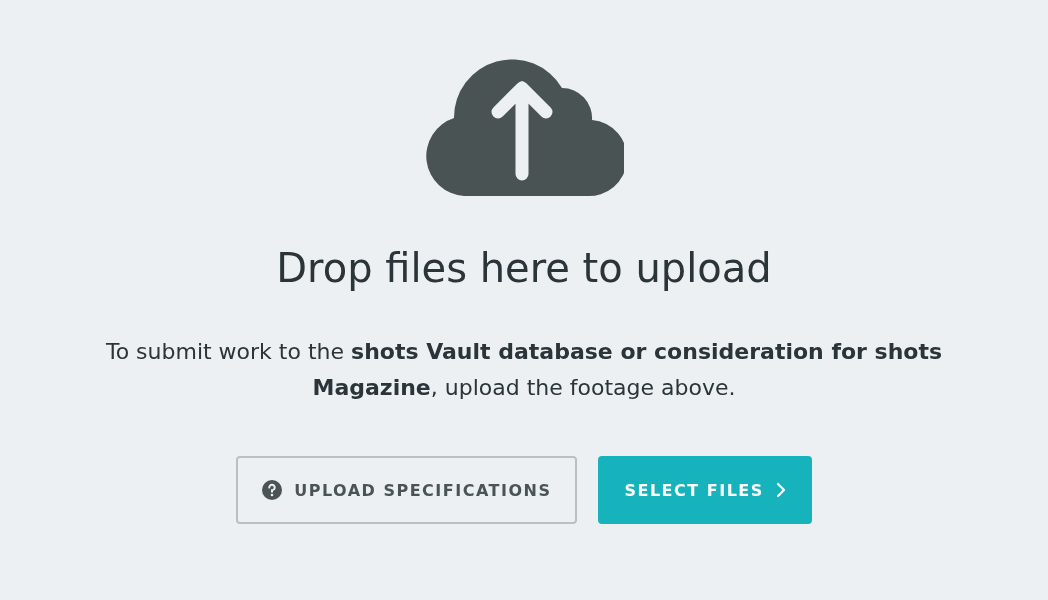 The width and height of the screenshot is (1048, 600). I want to click on specifications-button: UPLOAD SPECIFICATIONS, so click(407, 490).